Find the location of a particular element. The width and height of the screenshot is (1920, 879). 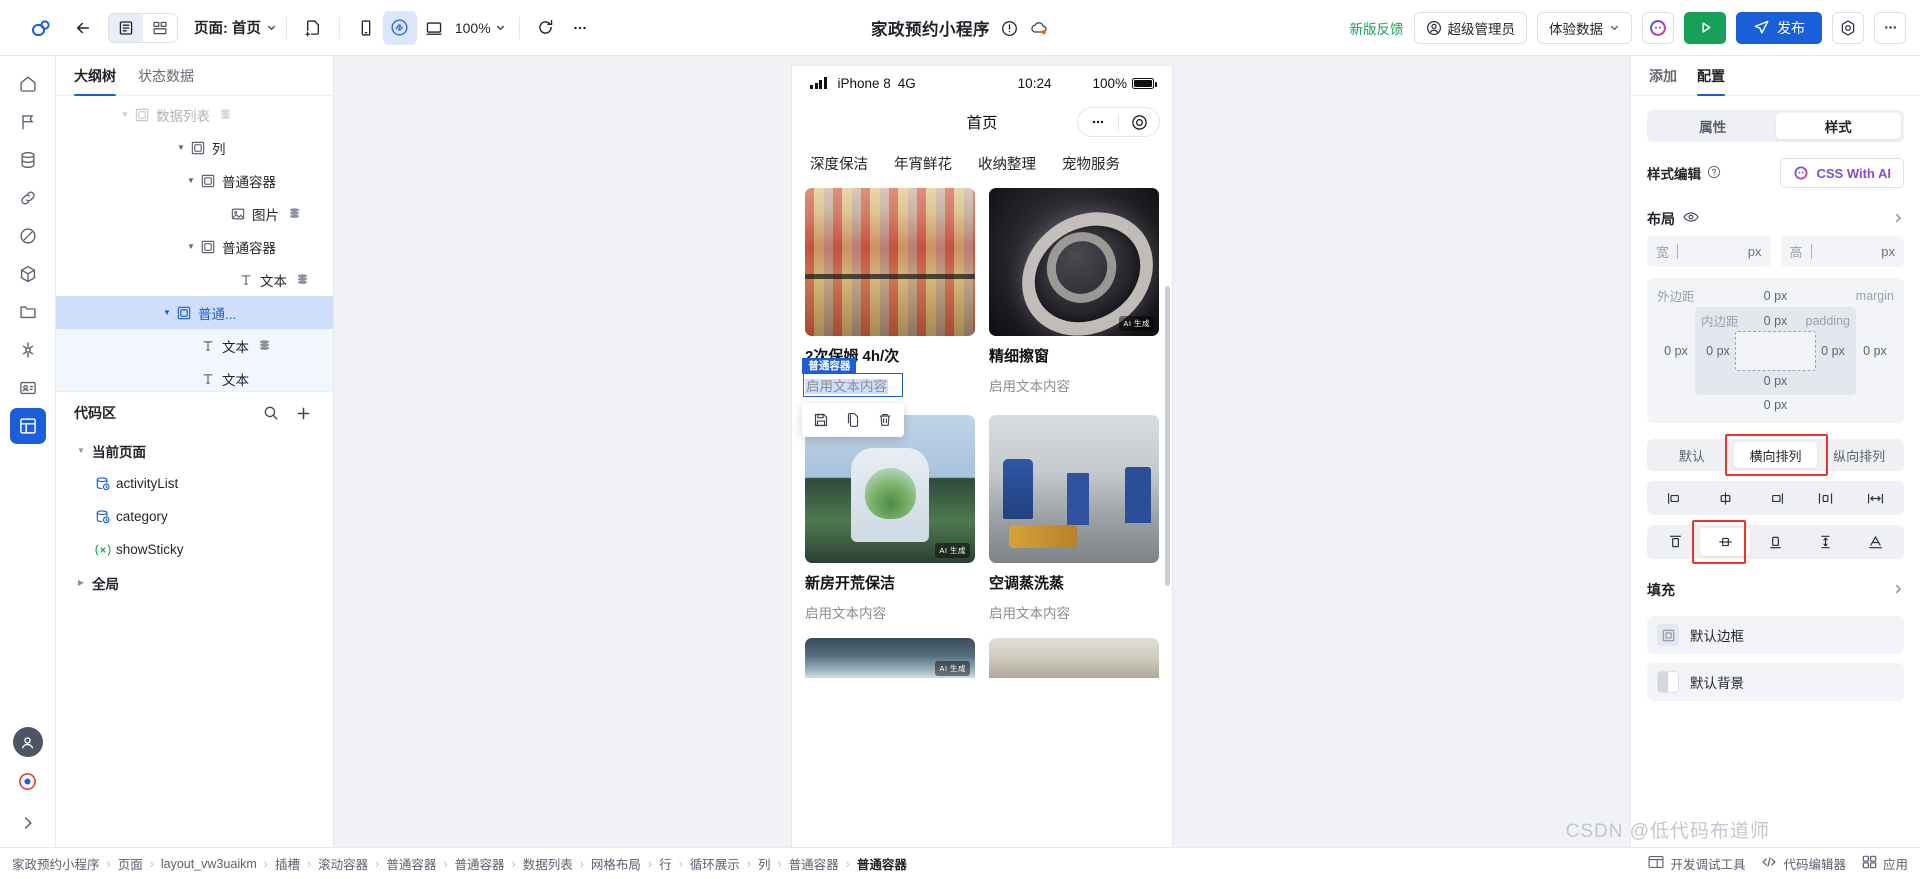

category-tab: 深度保洁 is located at coordinates (839, 163).